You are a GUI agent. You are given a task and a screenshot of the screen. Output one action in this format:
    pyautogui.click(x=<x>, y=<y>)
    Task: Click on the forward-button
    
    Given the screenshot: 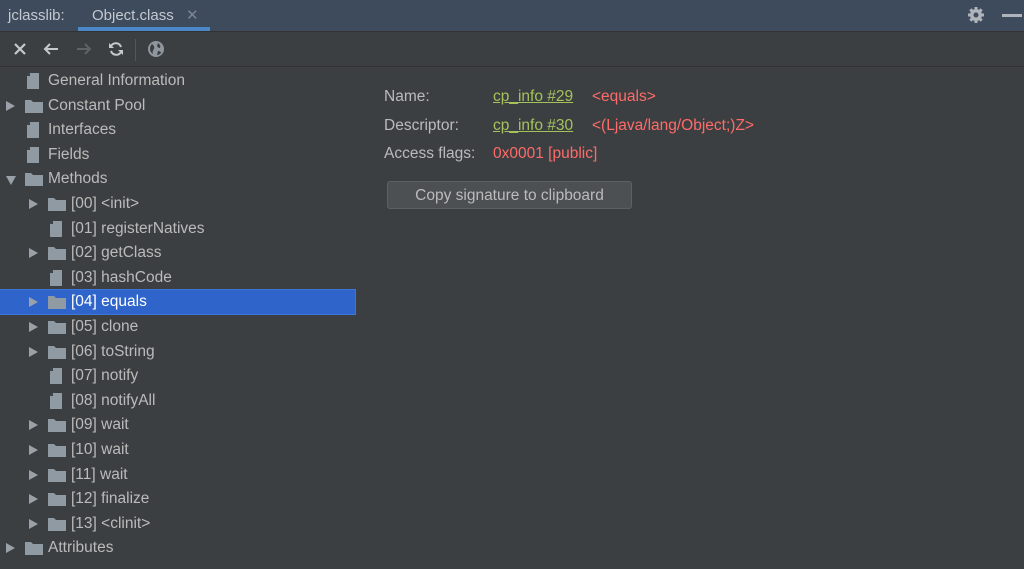 What is the action you would take?
    pyautogui.click(x=84, y=49)
    